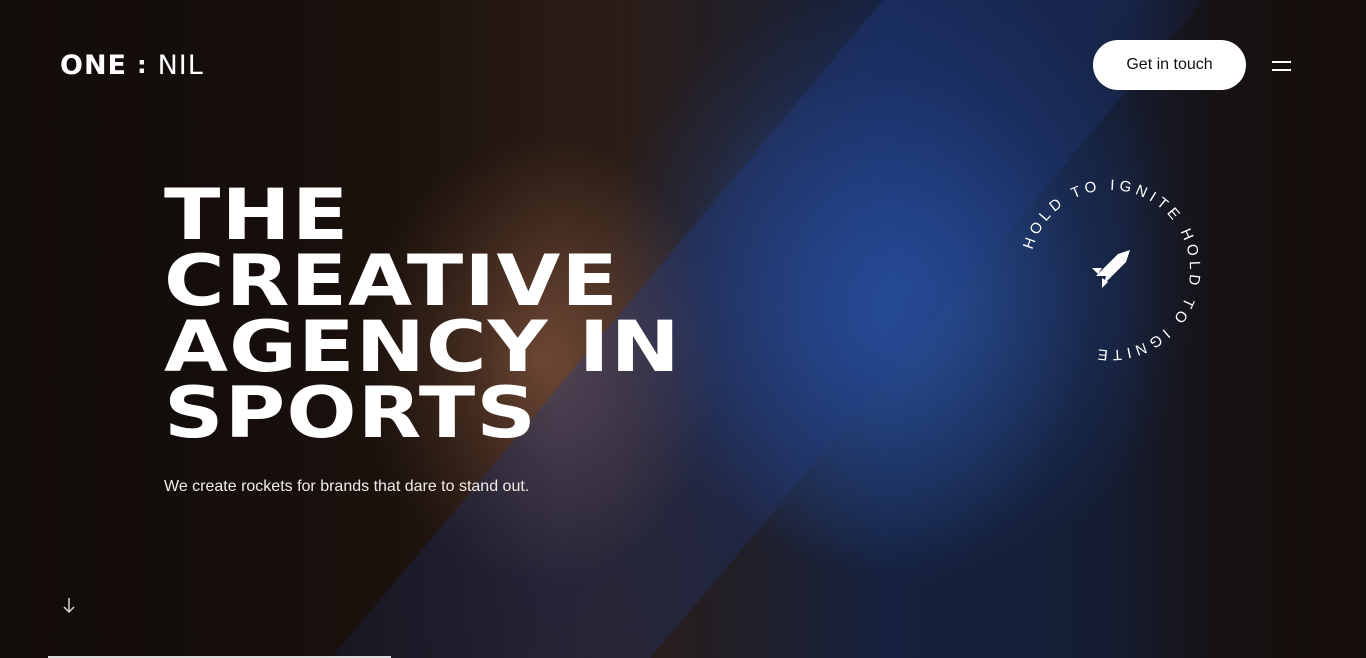 This screenshot has width=1366, height=658. I want to click on hamburger-icon-line, so click(1281, 70).